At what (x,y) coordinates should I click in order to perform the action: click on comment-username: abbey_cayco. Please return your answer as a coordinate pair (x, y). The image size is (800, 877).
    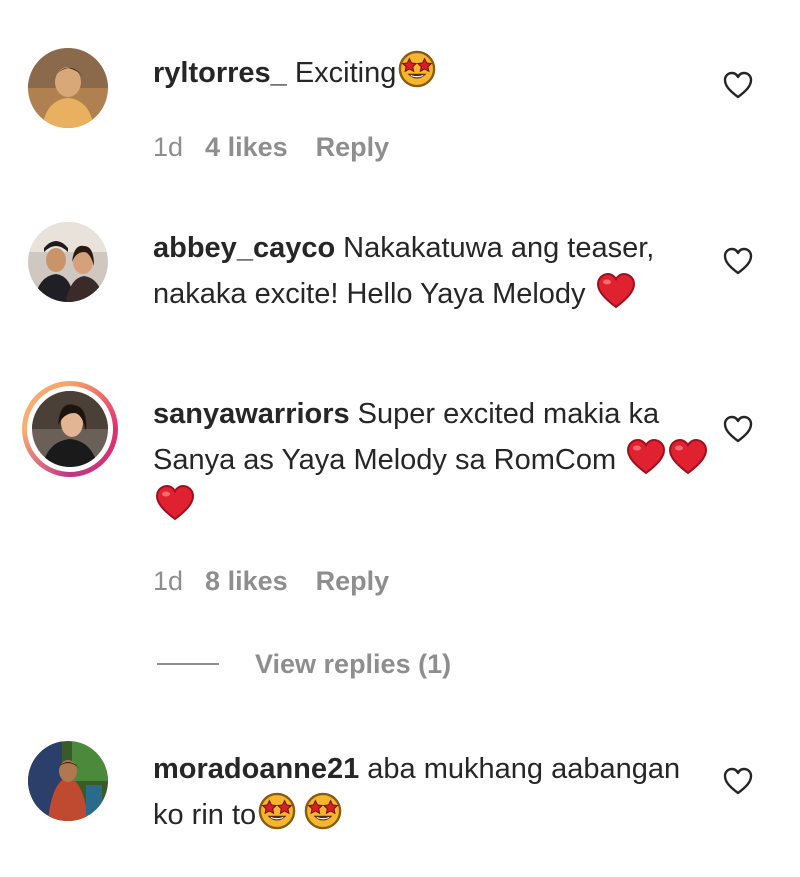
    Looking at the image, I should click on (244, 248).